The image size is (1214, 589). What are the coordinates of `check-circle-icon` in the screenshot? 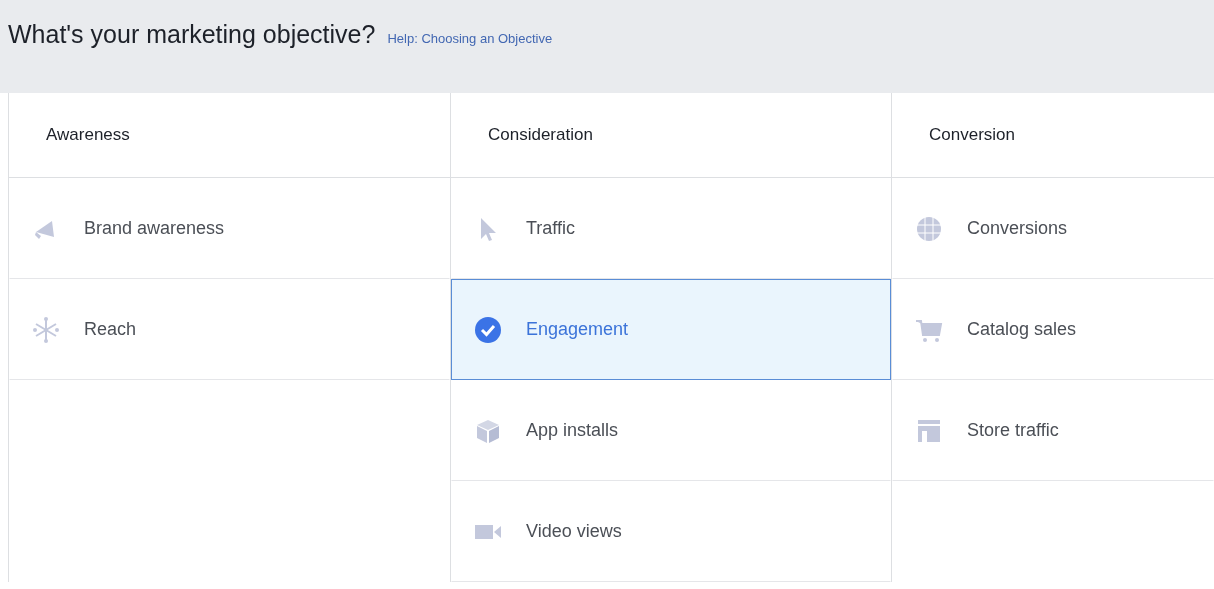 It's located at (488, 329).